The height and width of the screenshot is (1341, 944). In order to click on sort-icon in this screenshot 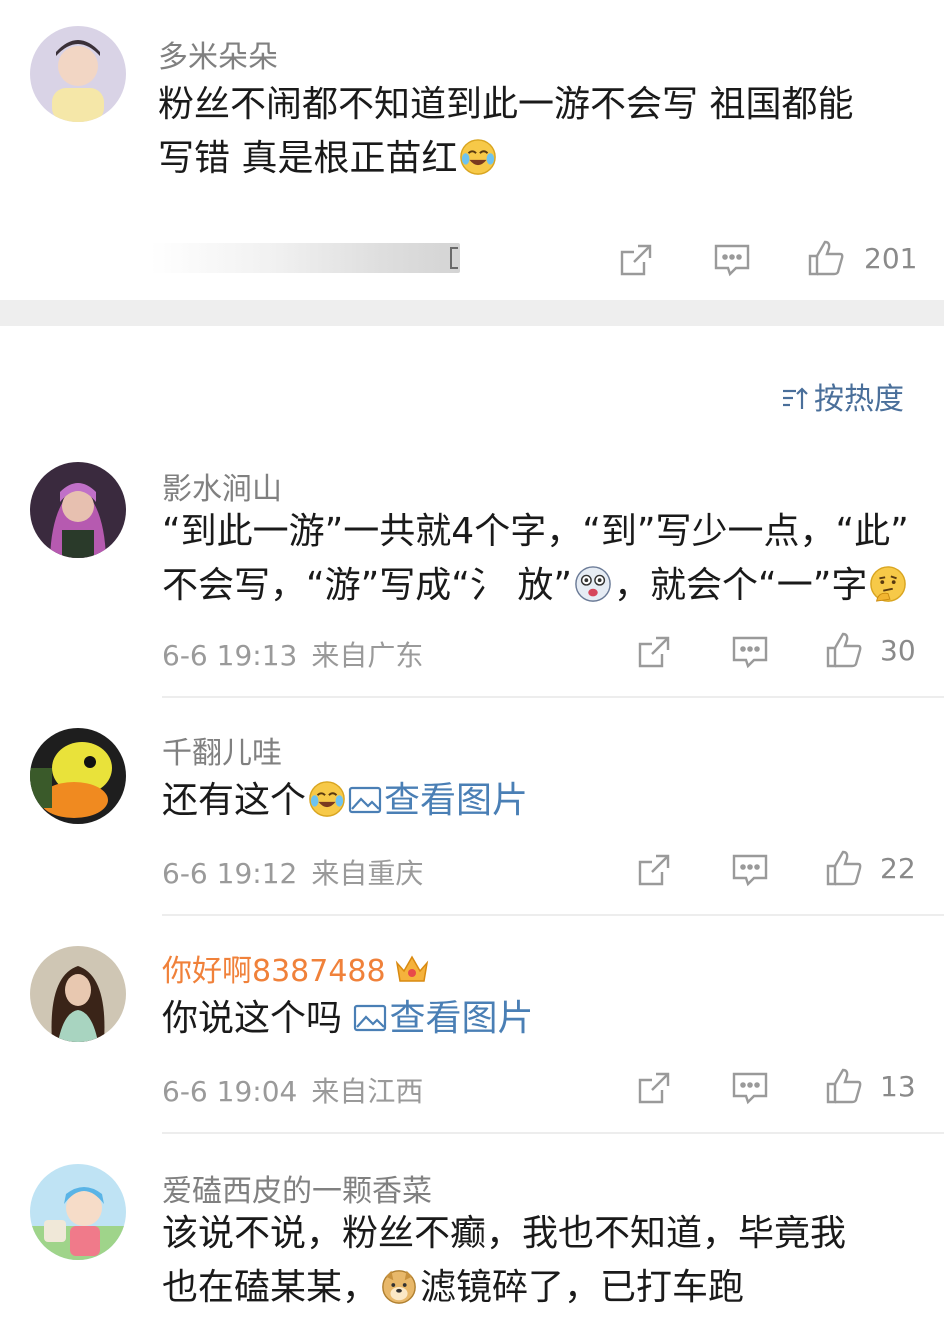, I will do `click(795, 398)`.